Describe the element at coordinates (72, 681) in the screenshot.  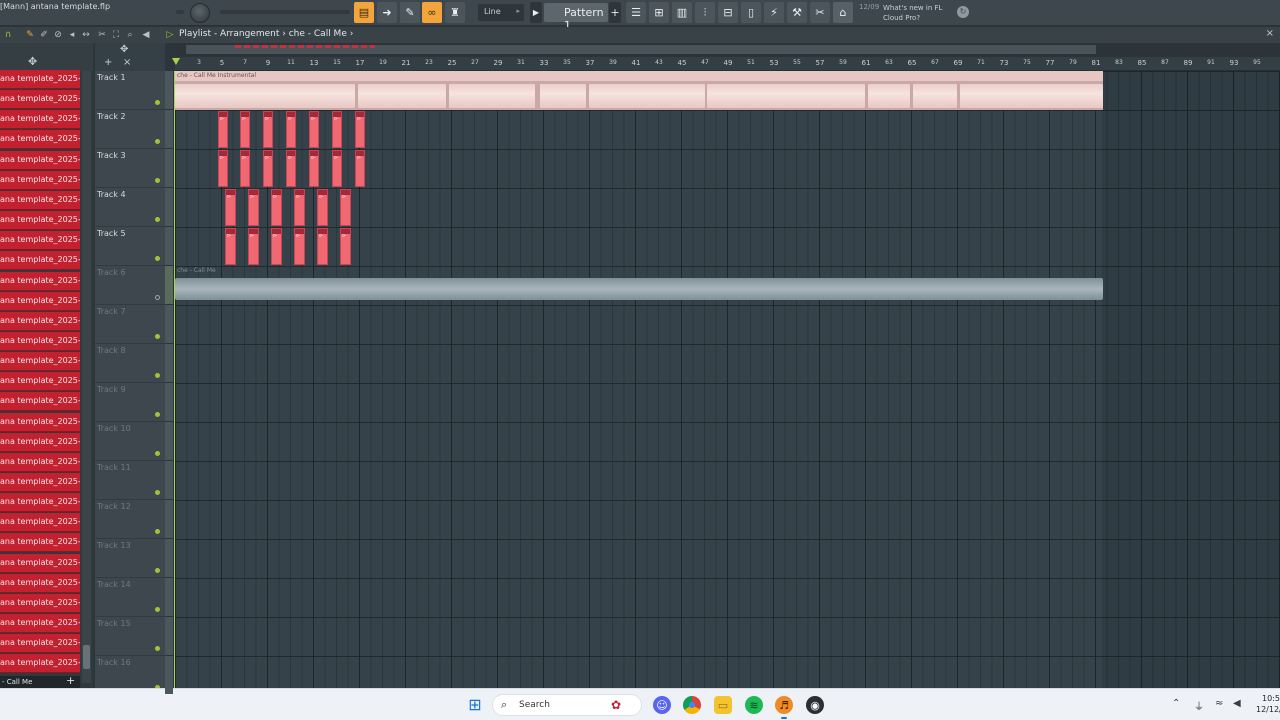
I see `add-channel-icon: +` at that location.